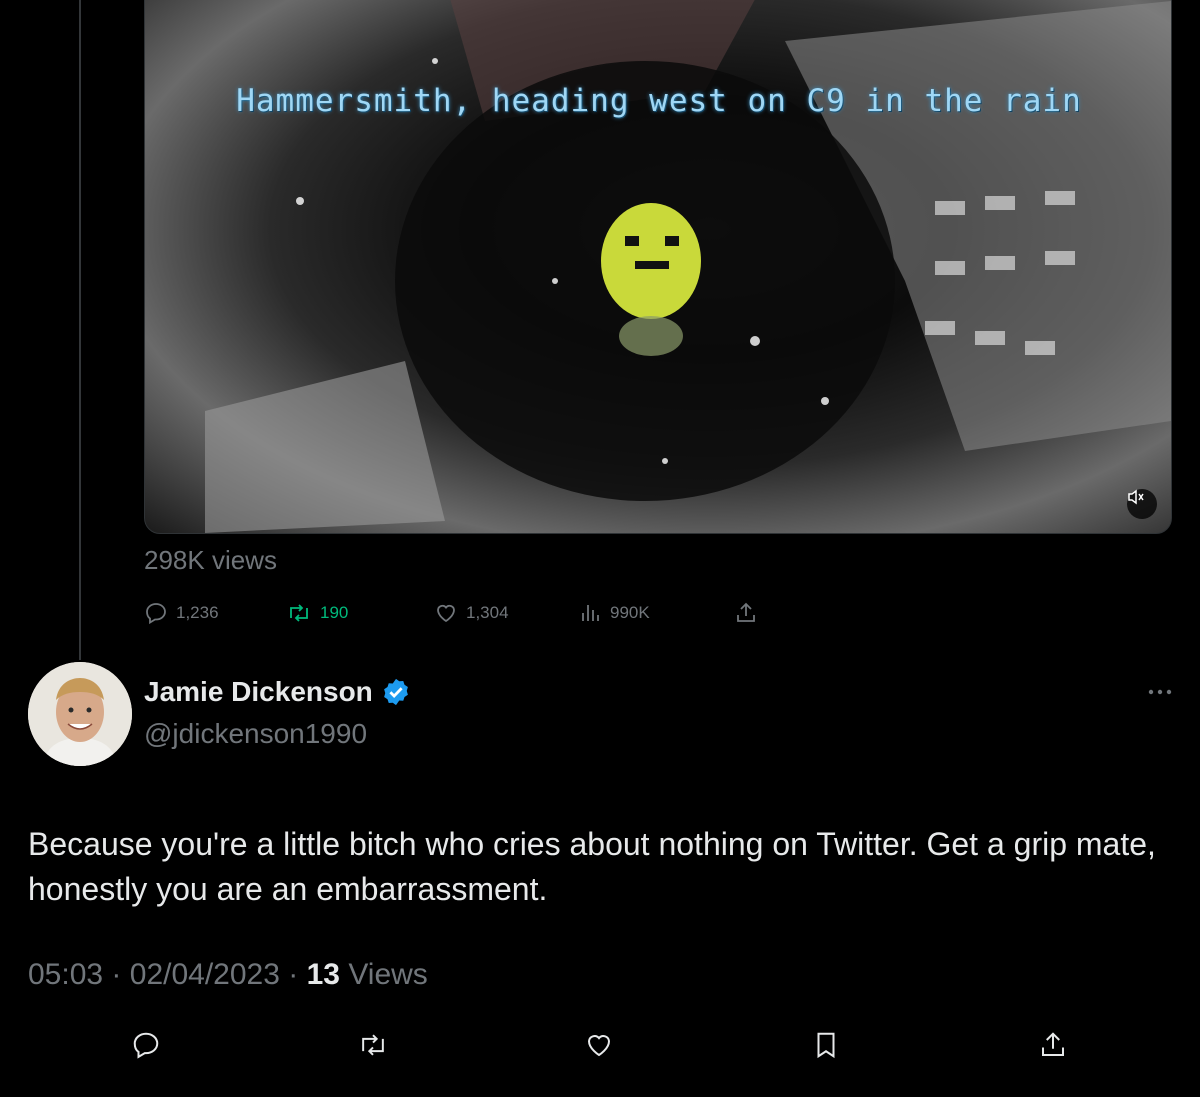  Describe the element at coordinates (395, 692) in the screenshot. I see `verified-badge-icon` at that location.